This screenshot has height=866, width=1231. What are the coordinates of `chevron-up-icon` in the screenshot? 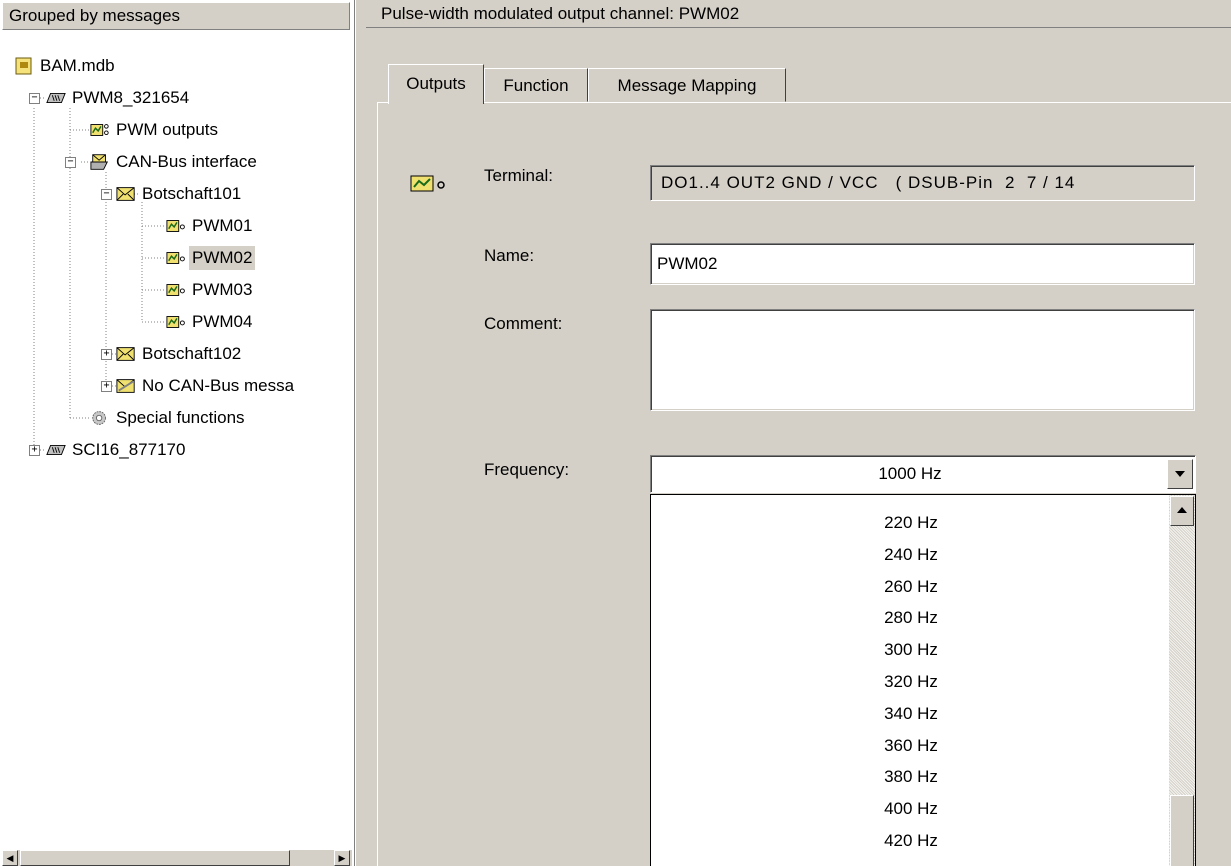 It's located at (1182, 510).